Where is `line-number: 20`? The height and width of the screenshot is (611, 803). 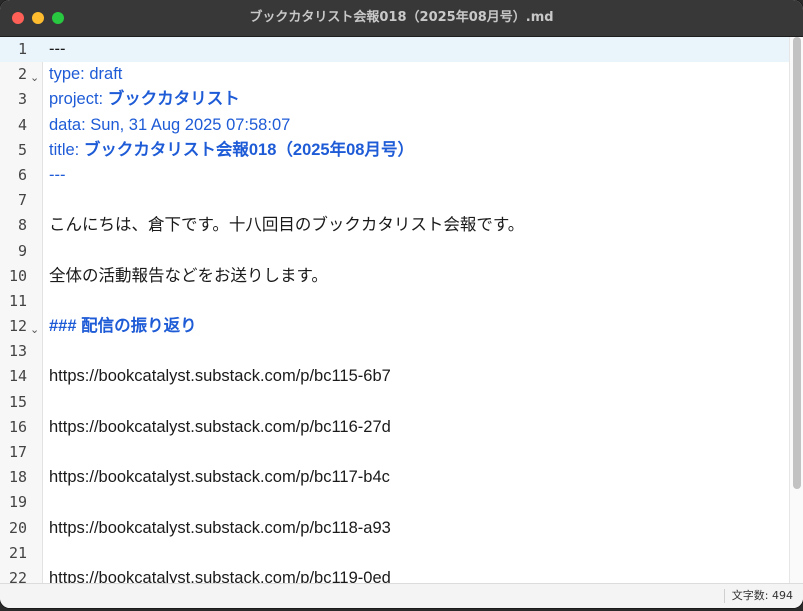 line-number: 20 is located at coordinates (17, 527).